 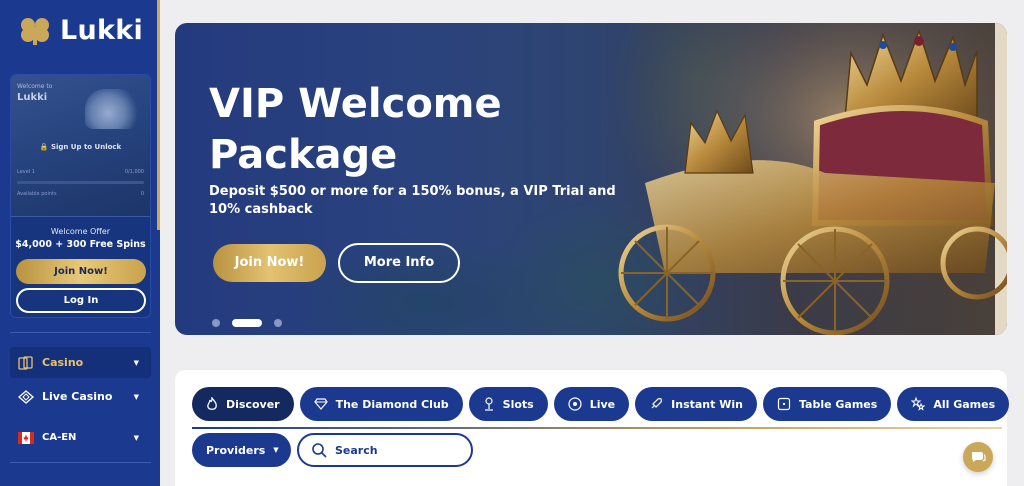 I want to click on cards-icon, so click(x=25, y=362).